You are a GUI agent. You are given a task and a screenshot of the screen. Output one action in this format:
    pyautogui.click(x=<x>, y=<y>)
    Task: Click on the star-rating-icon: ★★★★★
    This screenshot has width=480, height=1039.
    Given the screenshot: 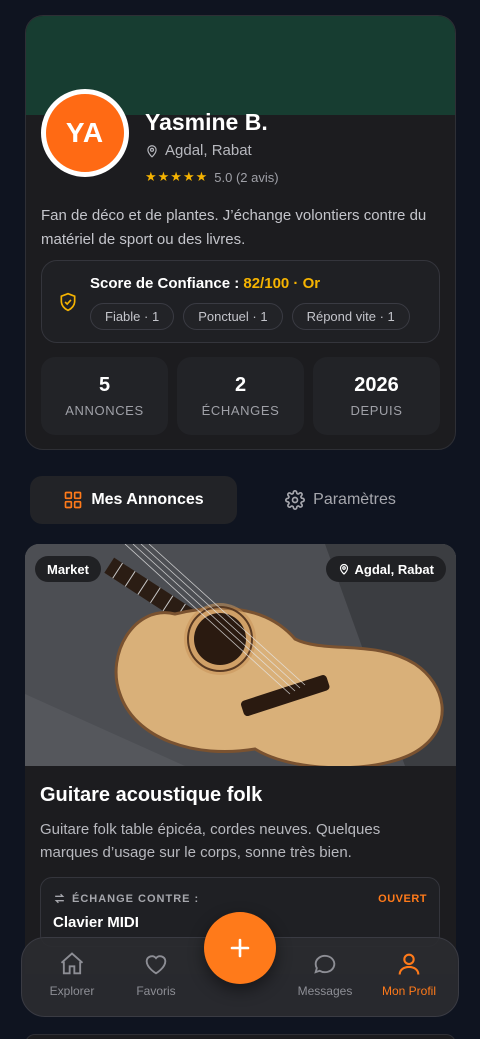 What is the action you would take?
    pyautogui.click(x=177, y=176)
    